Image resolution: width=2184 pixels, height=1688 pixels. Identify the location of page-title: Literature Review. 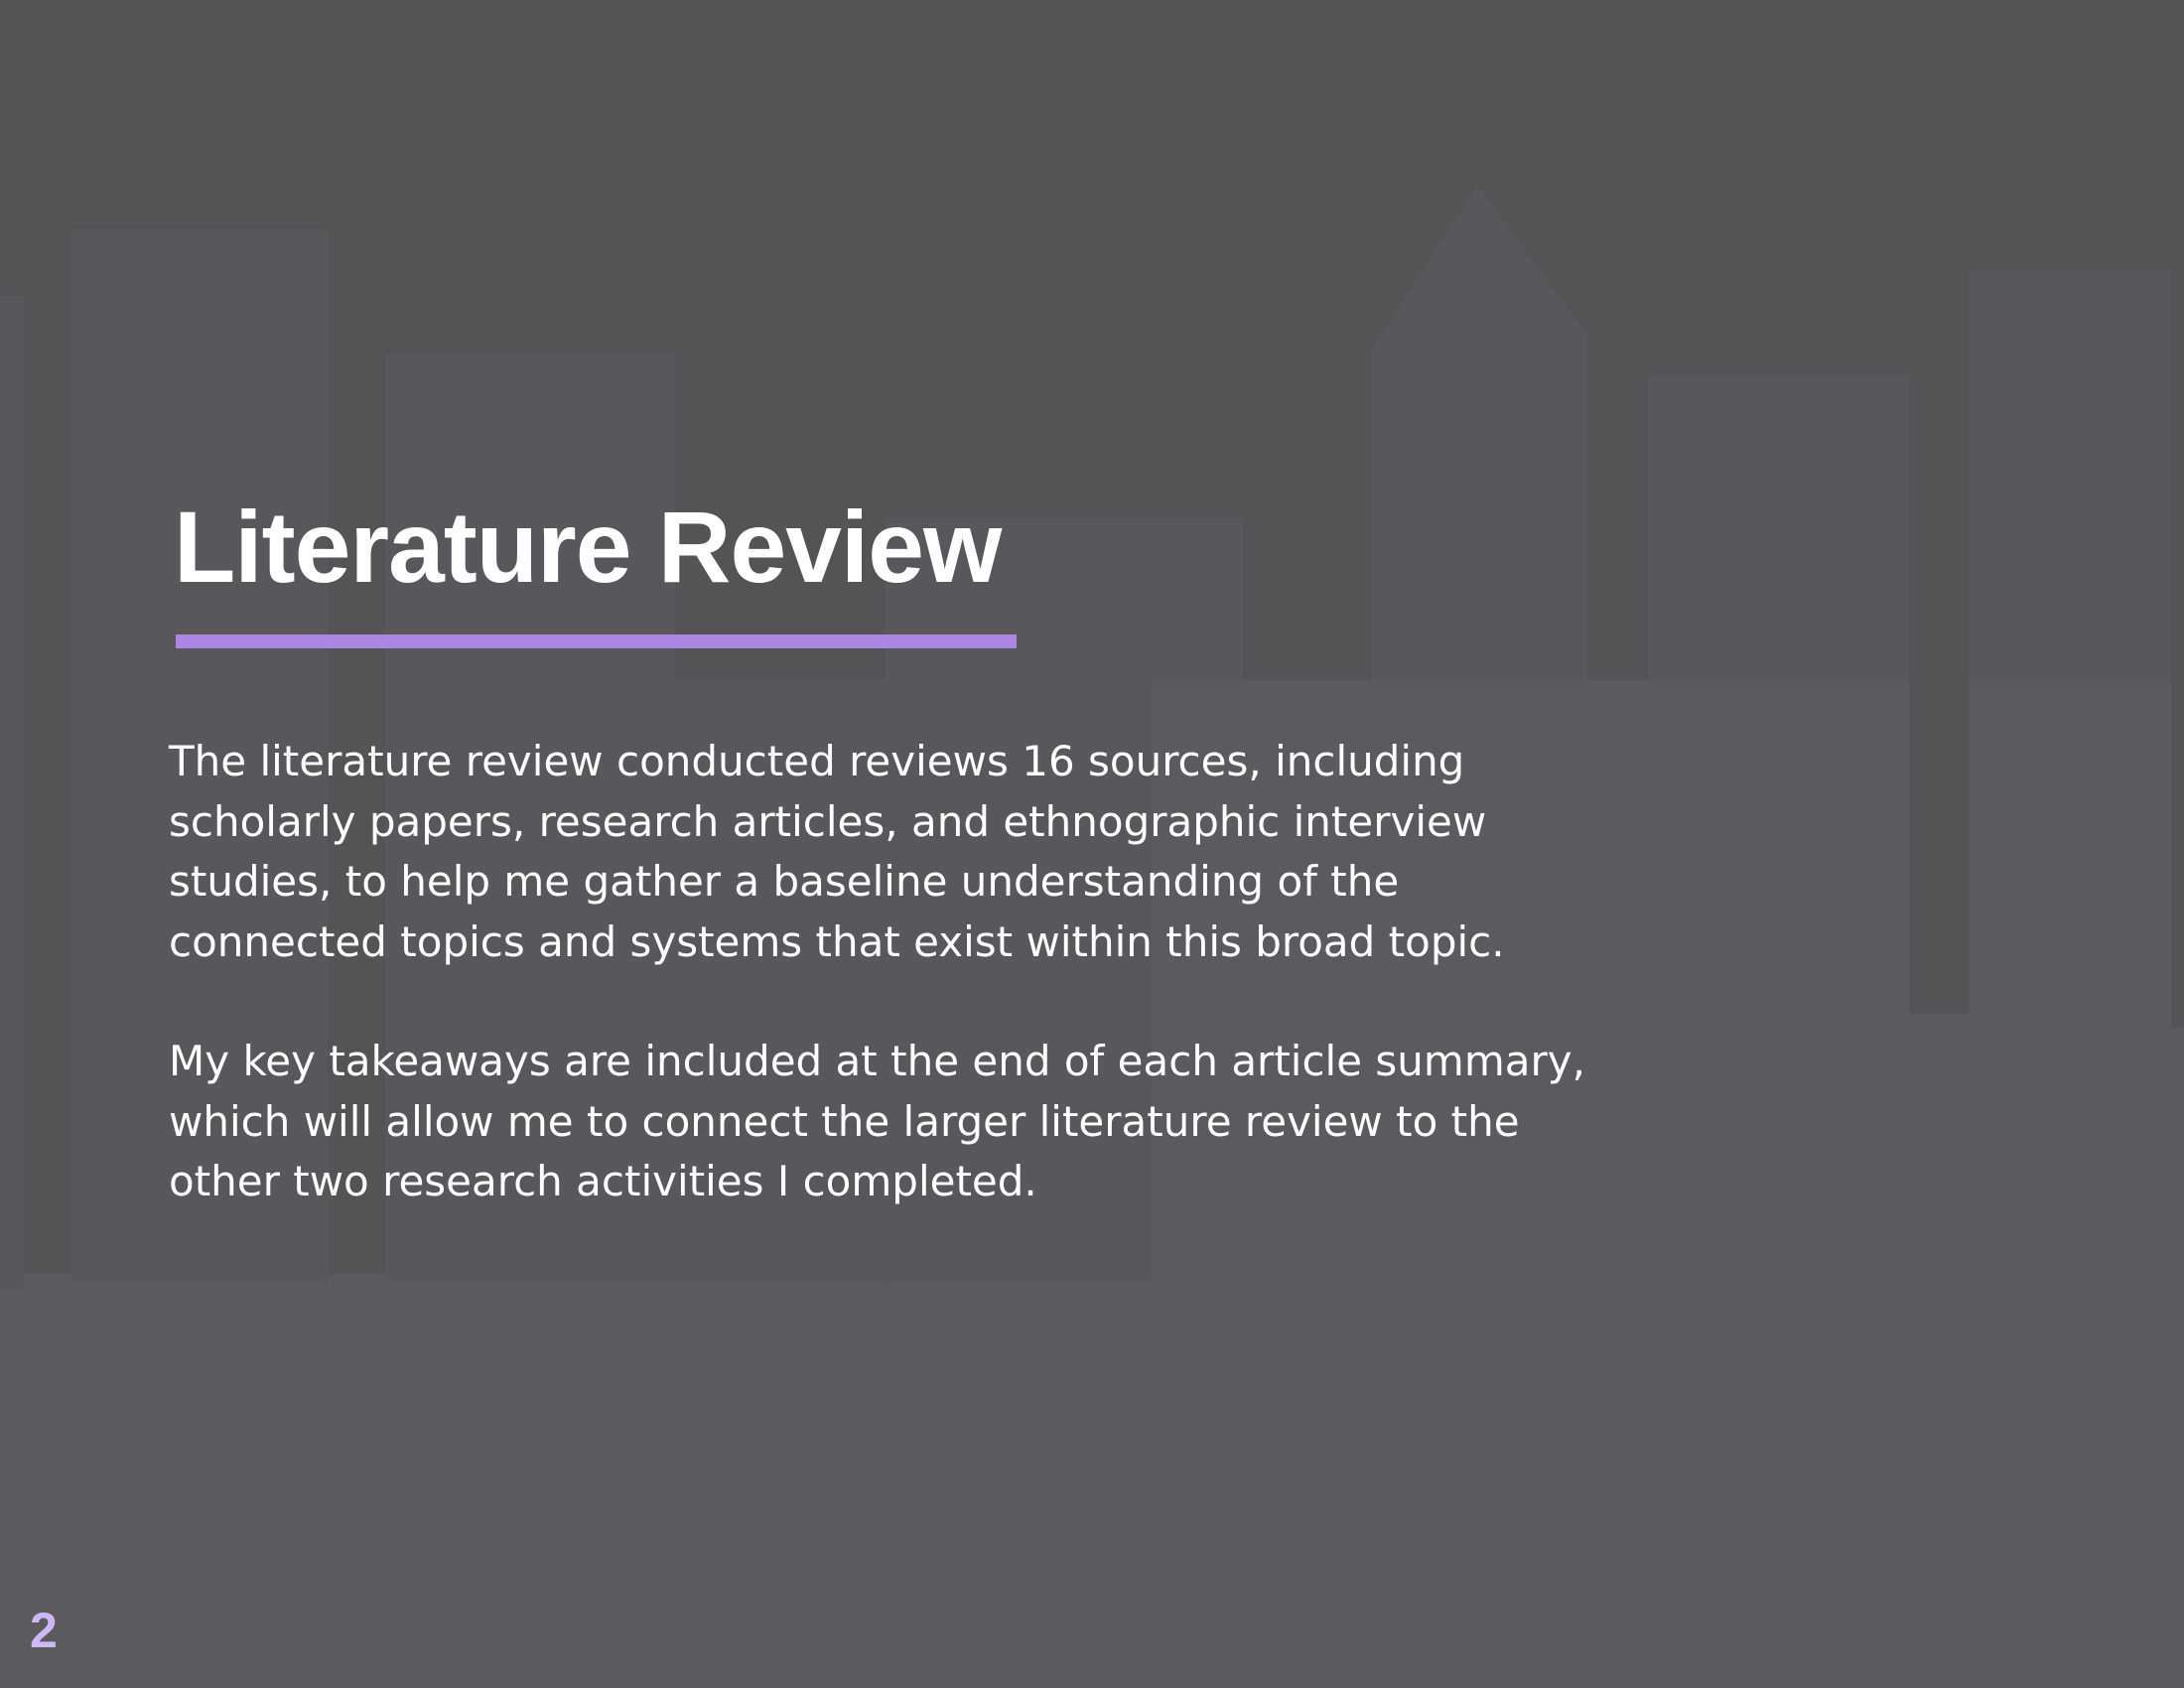
(588, 547).